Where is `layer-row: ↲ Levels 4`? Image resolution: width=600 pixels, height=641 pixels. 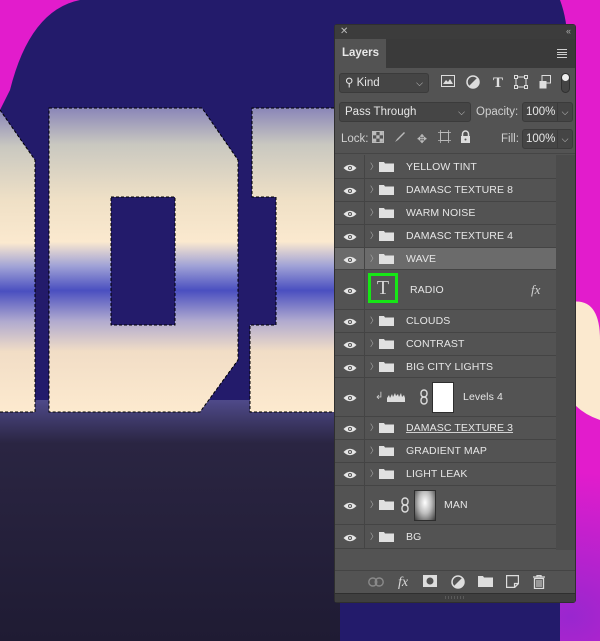
layer-row: ↲ Levels 4 is located at coordinates (445, 397).